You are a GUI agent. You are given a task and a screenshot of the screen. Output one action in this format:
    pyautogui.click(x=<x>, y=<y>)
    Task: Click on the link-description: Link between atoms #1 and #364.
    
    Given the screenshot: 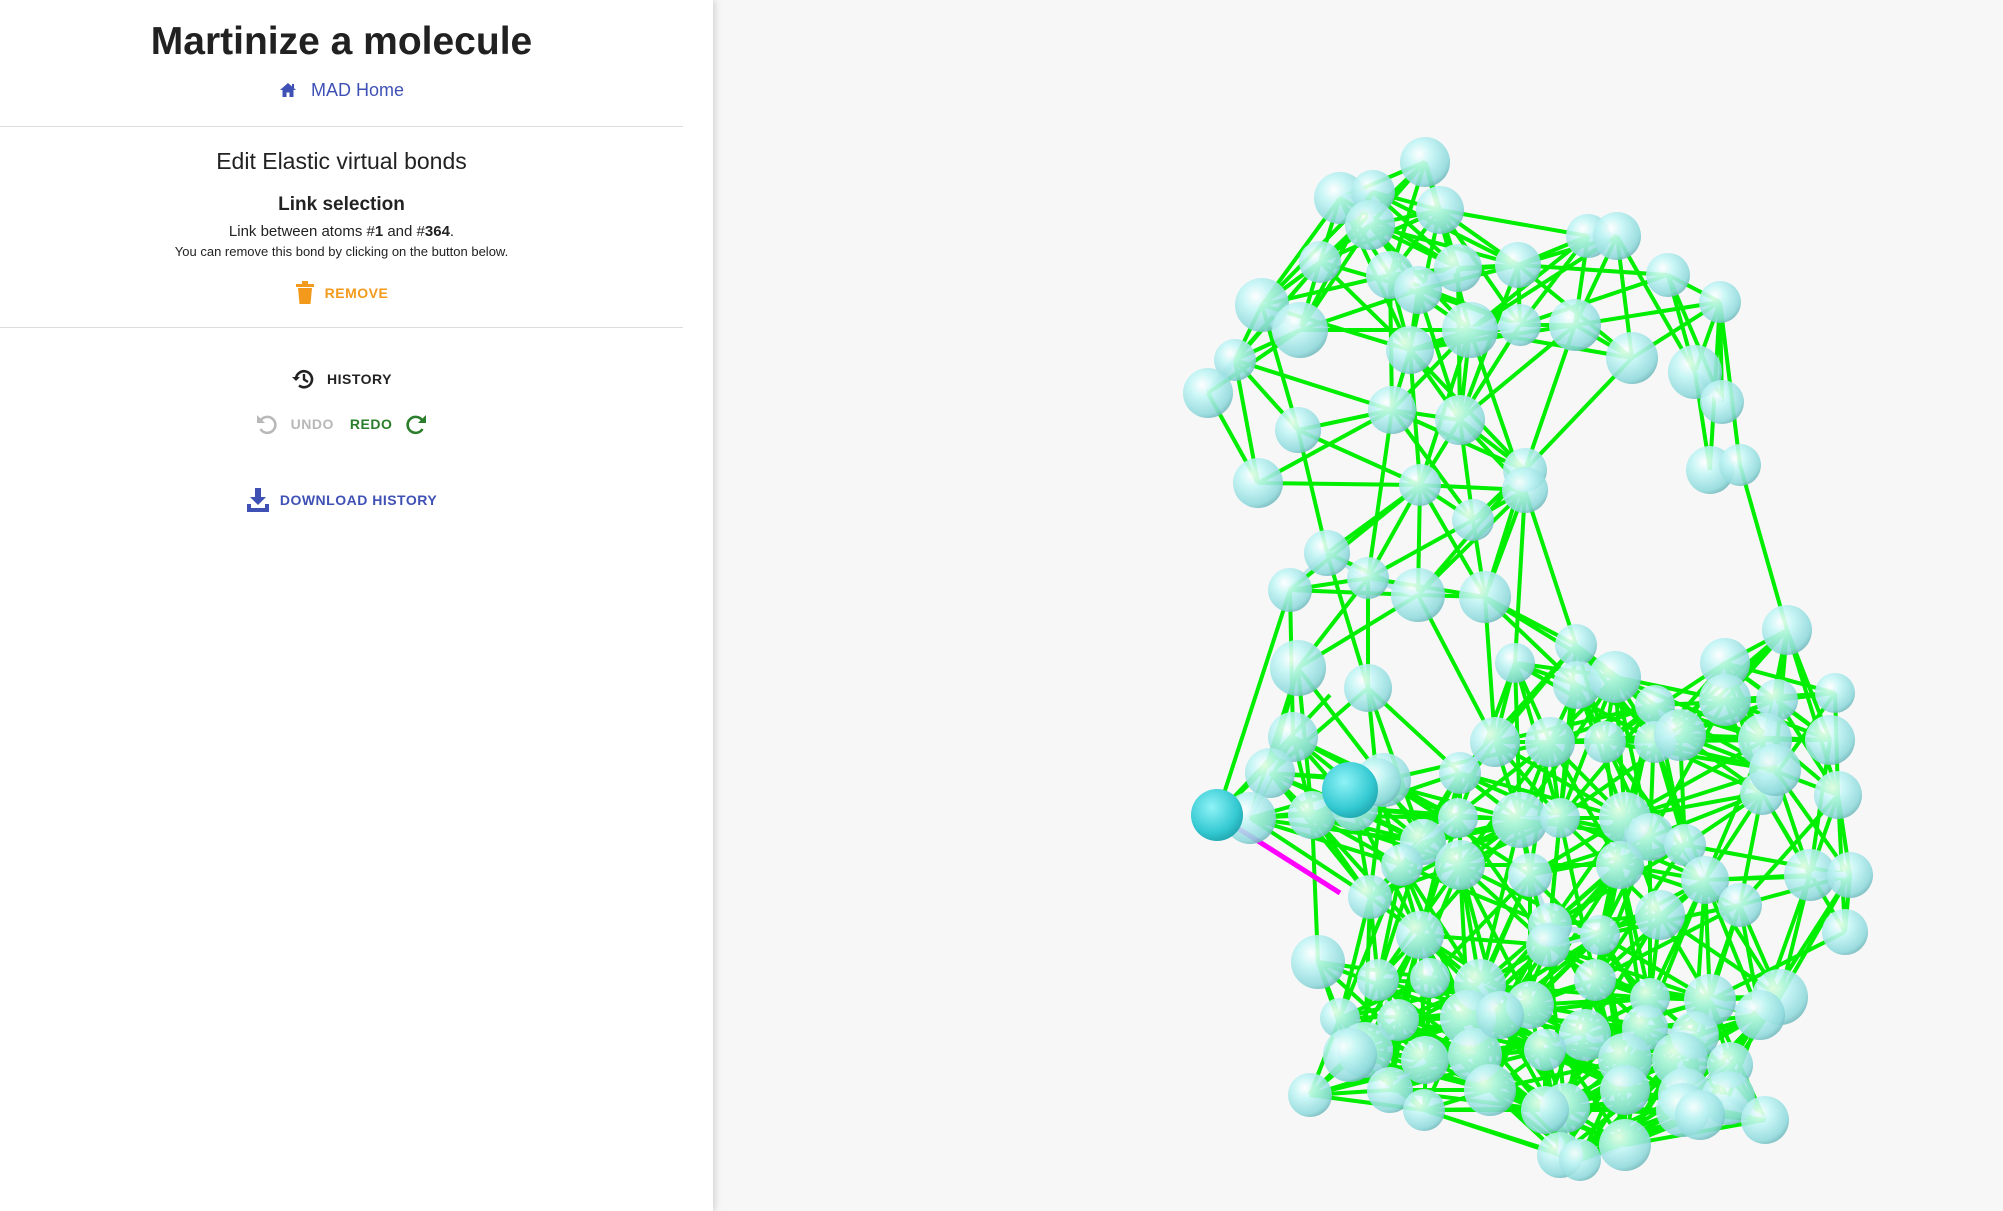 What is the action you would take?
    pyautogui.click(x=341, y=232)
    